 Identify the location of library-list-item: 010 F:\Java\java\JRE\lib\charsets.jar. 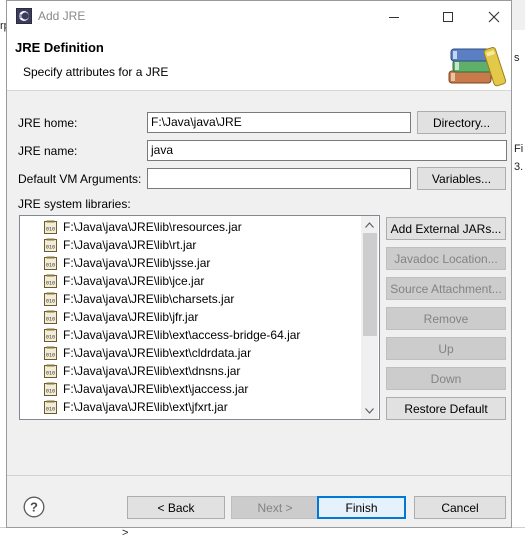
(139, 299).